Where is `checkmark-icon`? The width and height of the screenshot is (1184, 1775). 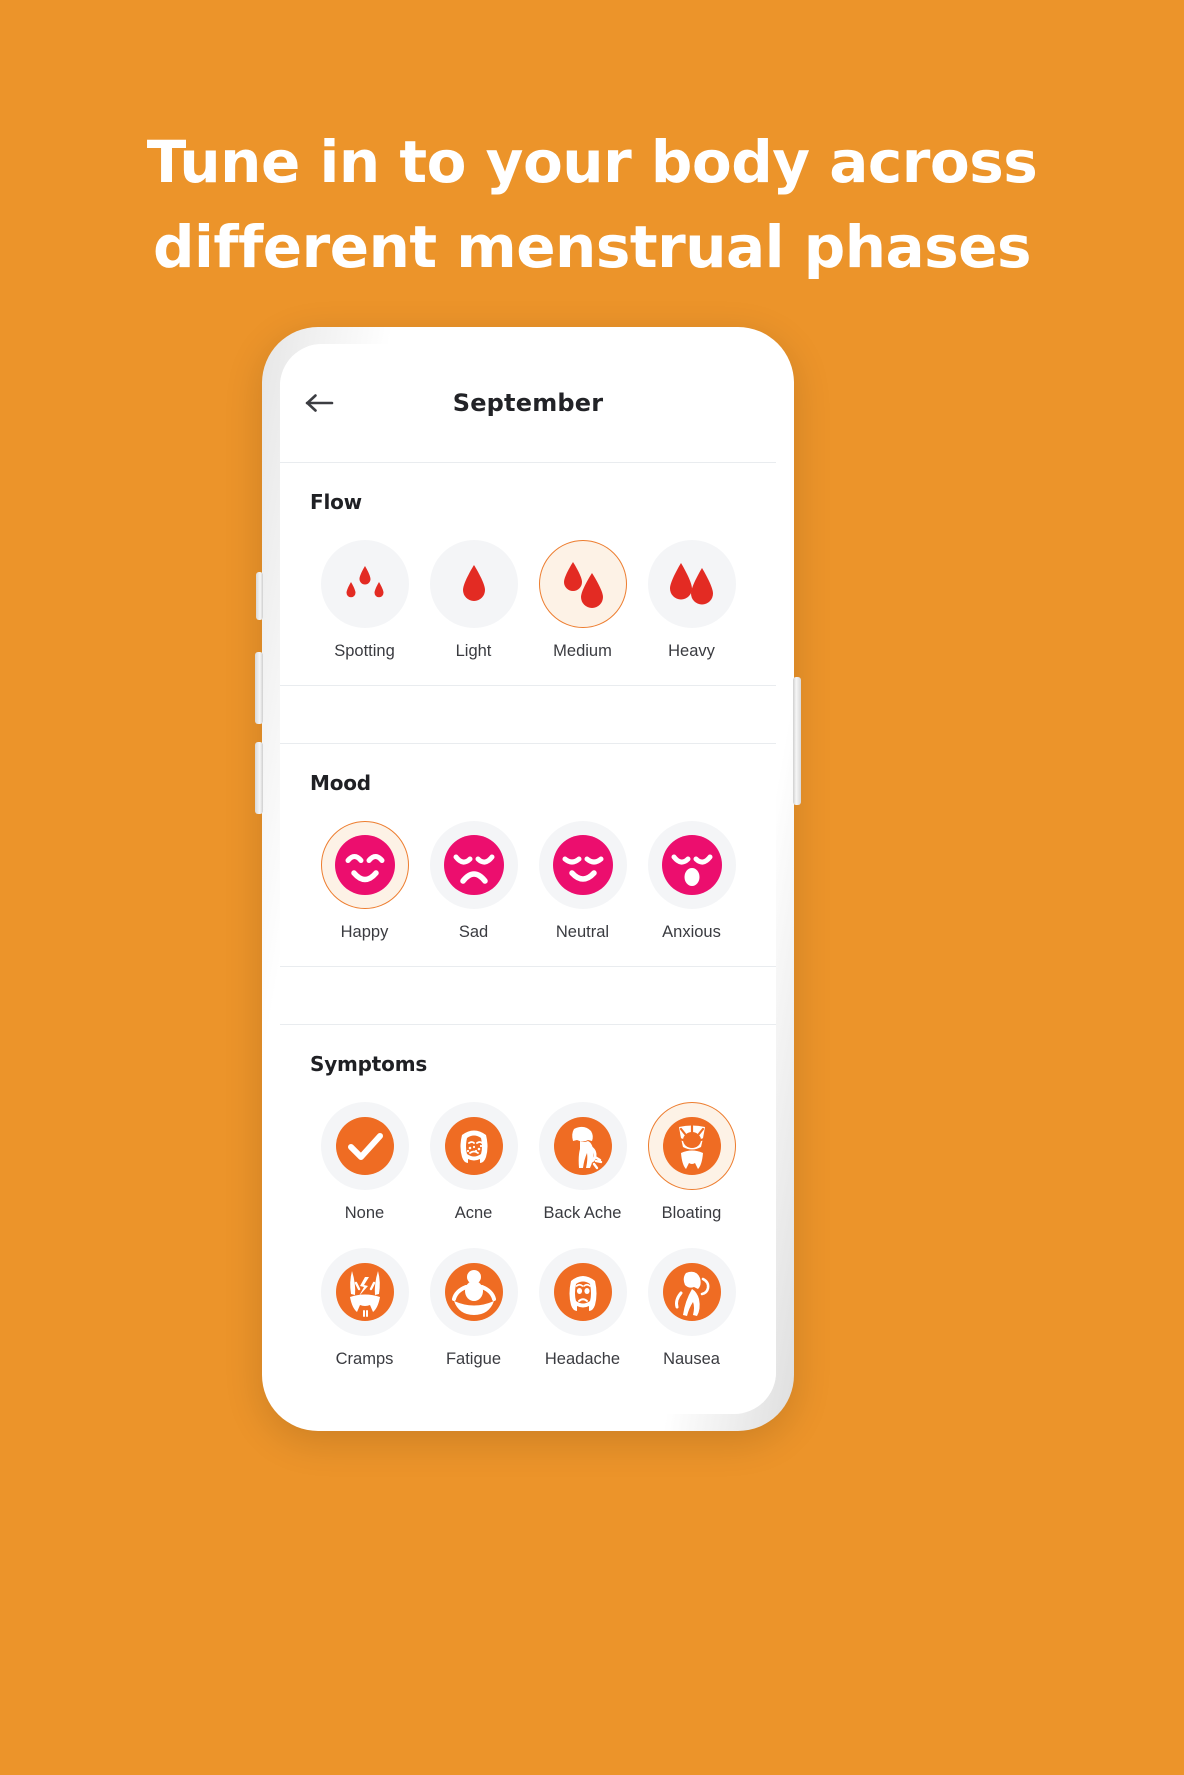
checkmark-icon is located at coordinates (364, 1146).